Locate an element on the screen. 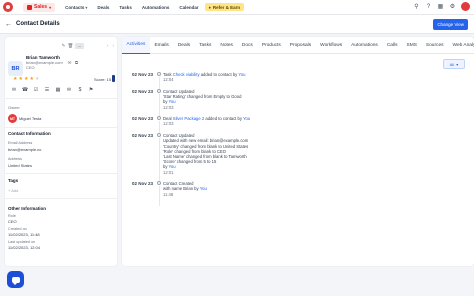  record-navigation: ‹ › is located at coordinates (110, 45).